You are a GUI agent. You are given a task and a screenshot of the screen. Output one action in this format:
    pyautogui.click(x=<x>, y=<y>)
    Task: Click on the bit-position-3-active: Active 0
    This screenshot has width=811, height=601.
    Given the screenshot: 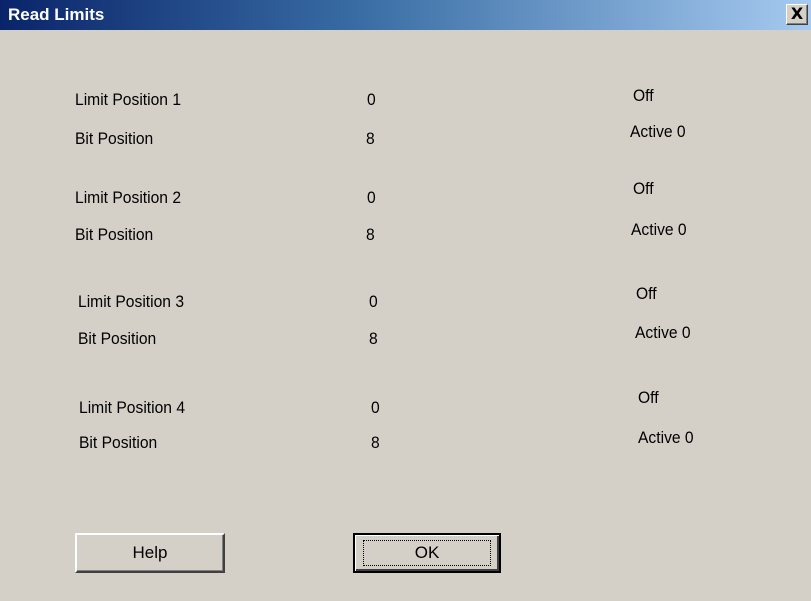 What is the action you would take?
    pyautogui.click(x=663, y=332)
    